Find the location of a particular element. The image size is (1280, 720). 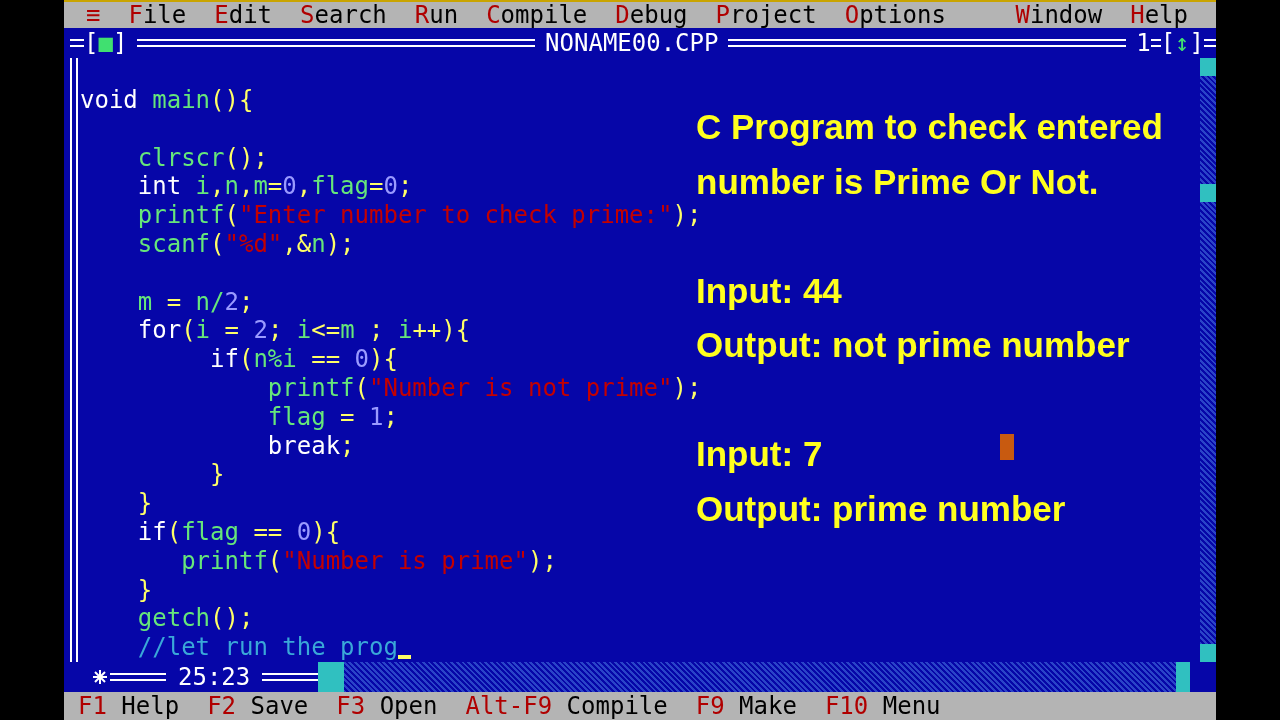

code-line: void main(){ is located at coordinates (167, 100).